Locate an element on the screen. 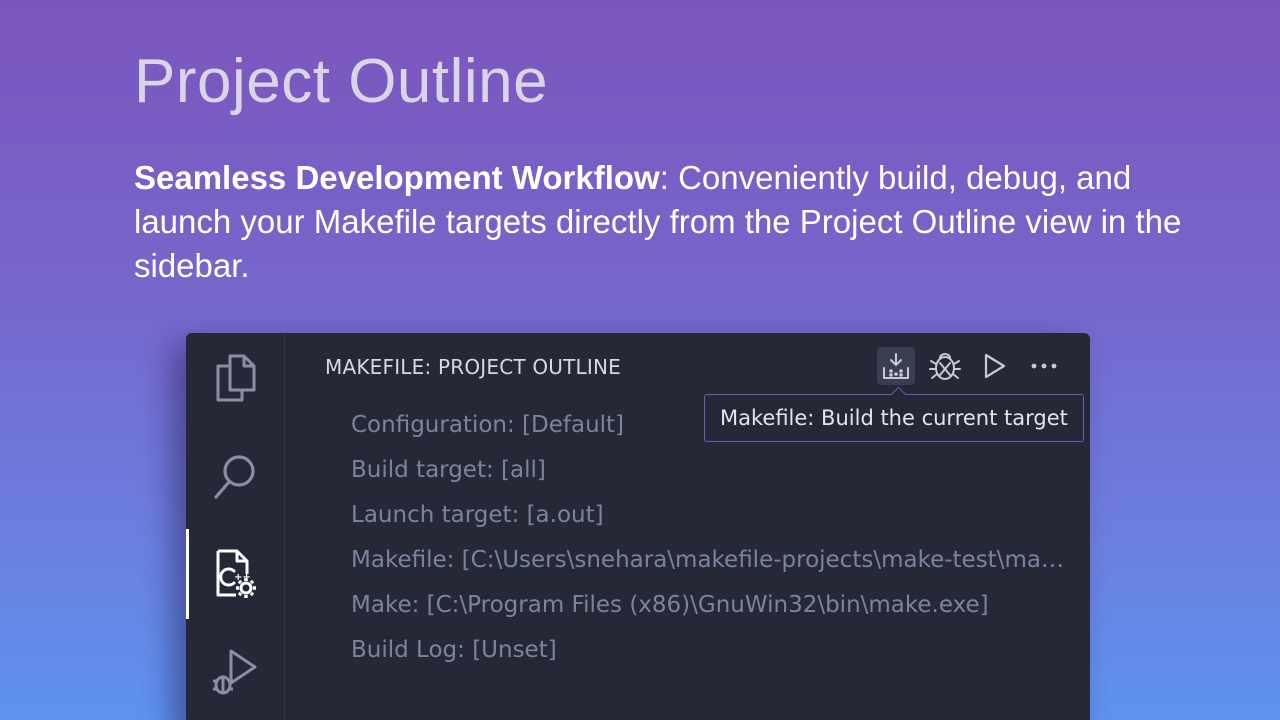  slide-title: Project Outline is located at coordinates (341, 81).